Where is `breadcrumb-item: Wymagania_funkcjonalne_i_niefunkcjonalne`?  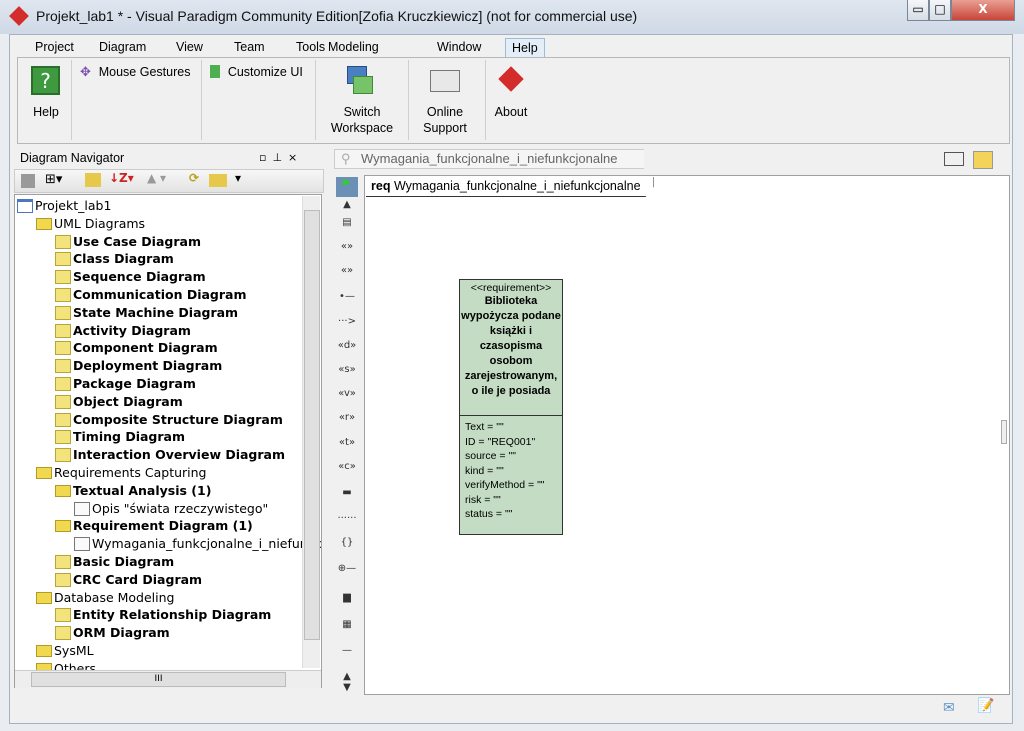
breadcrumb-item: Wymagania_funkcjonalne_i_niefunkcjonalne is located at coordinates (489, 158).